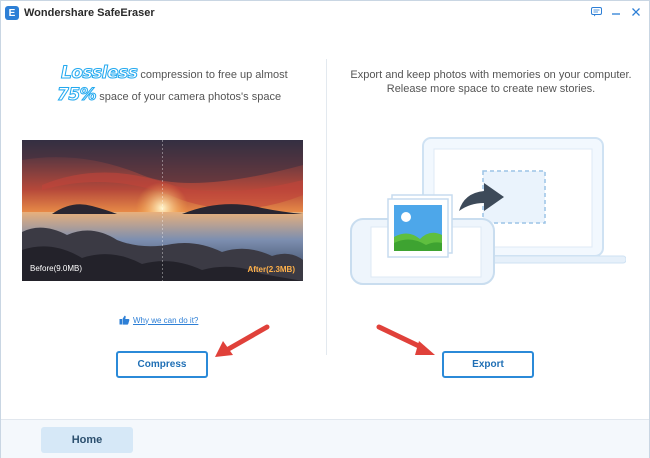 This screenshot has height=458, width=650. What do you see at coordinates (99, 73) in the screenshot?
I see `lossless-highlight: Lossless` at bounding box center [99, 73].